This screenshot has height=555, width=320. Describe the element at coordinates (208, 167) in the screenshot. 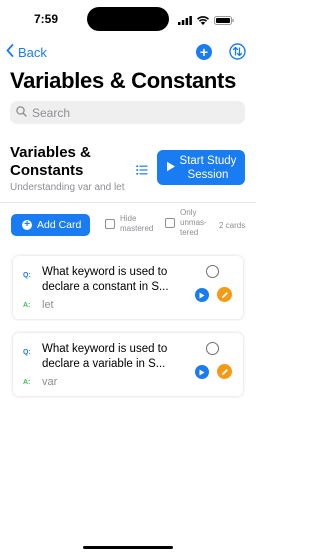

I see `start-study-session-label: Start Study Session` at that location.